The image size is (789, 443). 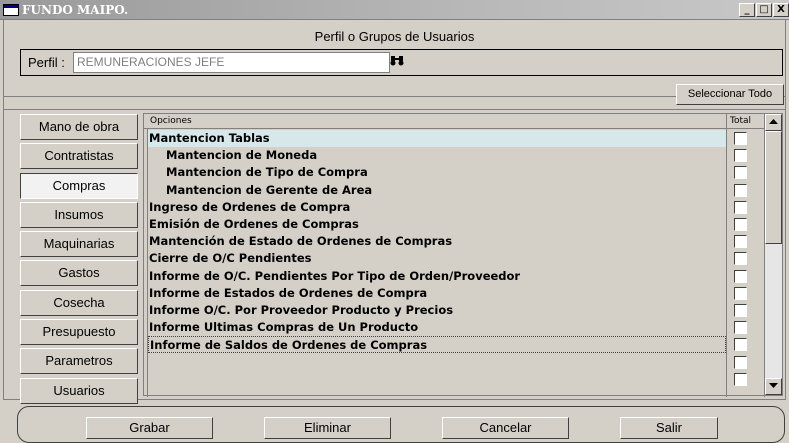 I want to click on column-header-opciones: Opciones, so click(x=171, y=121).